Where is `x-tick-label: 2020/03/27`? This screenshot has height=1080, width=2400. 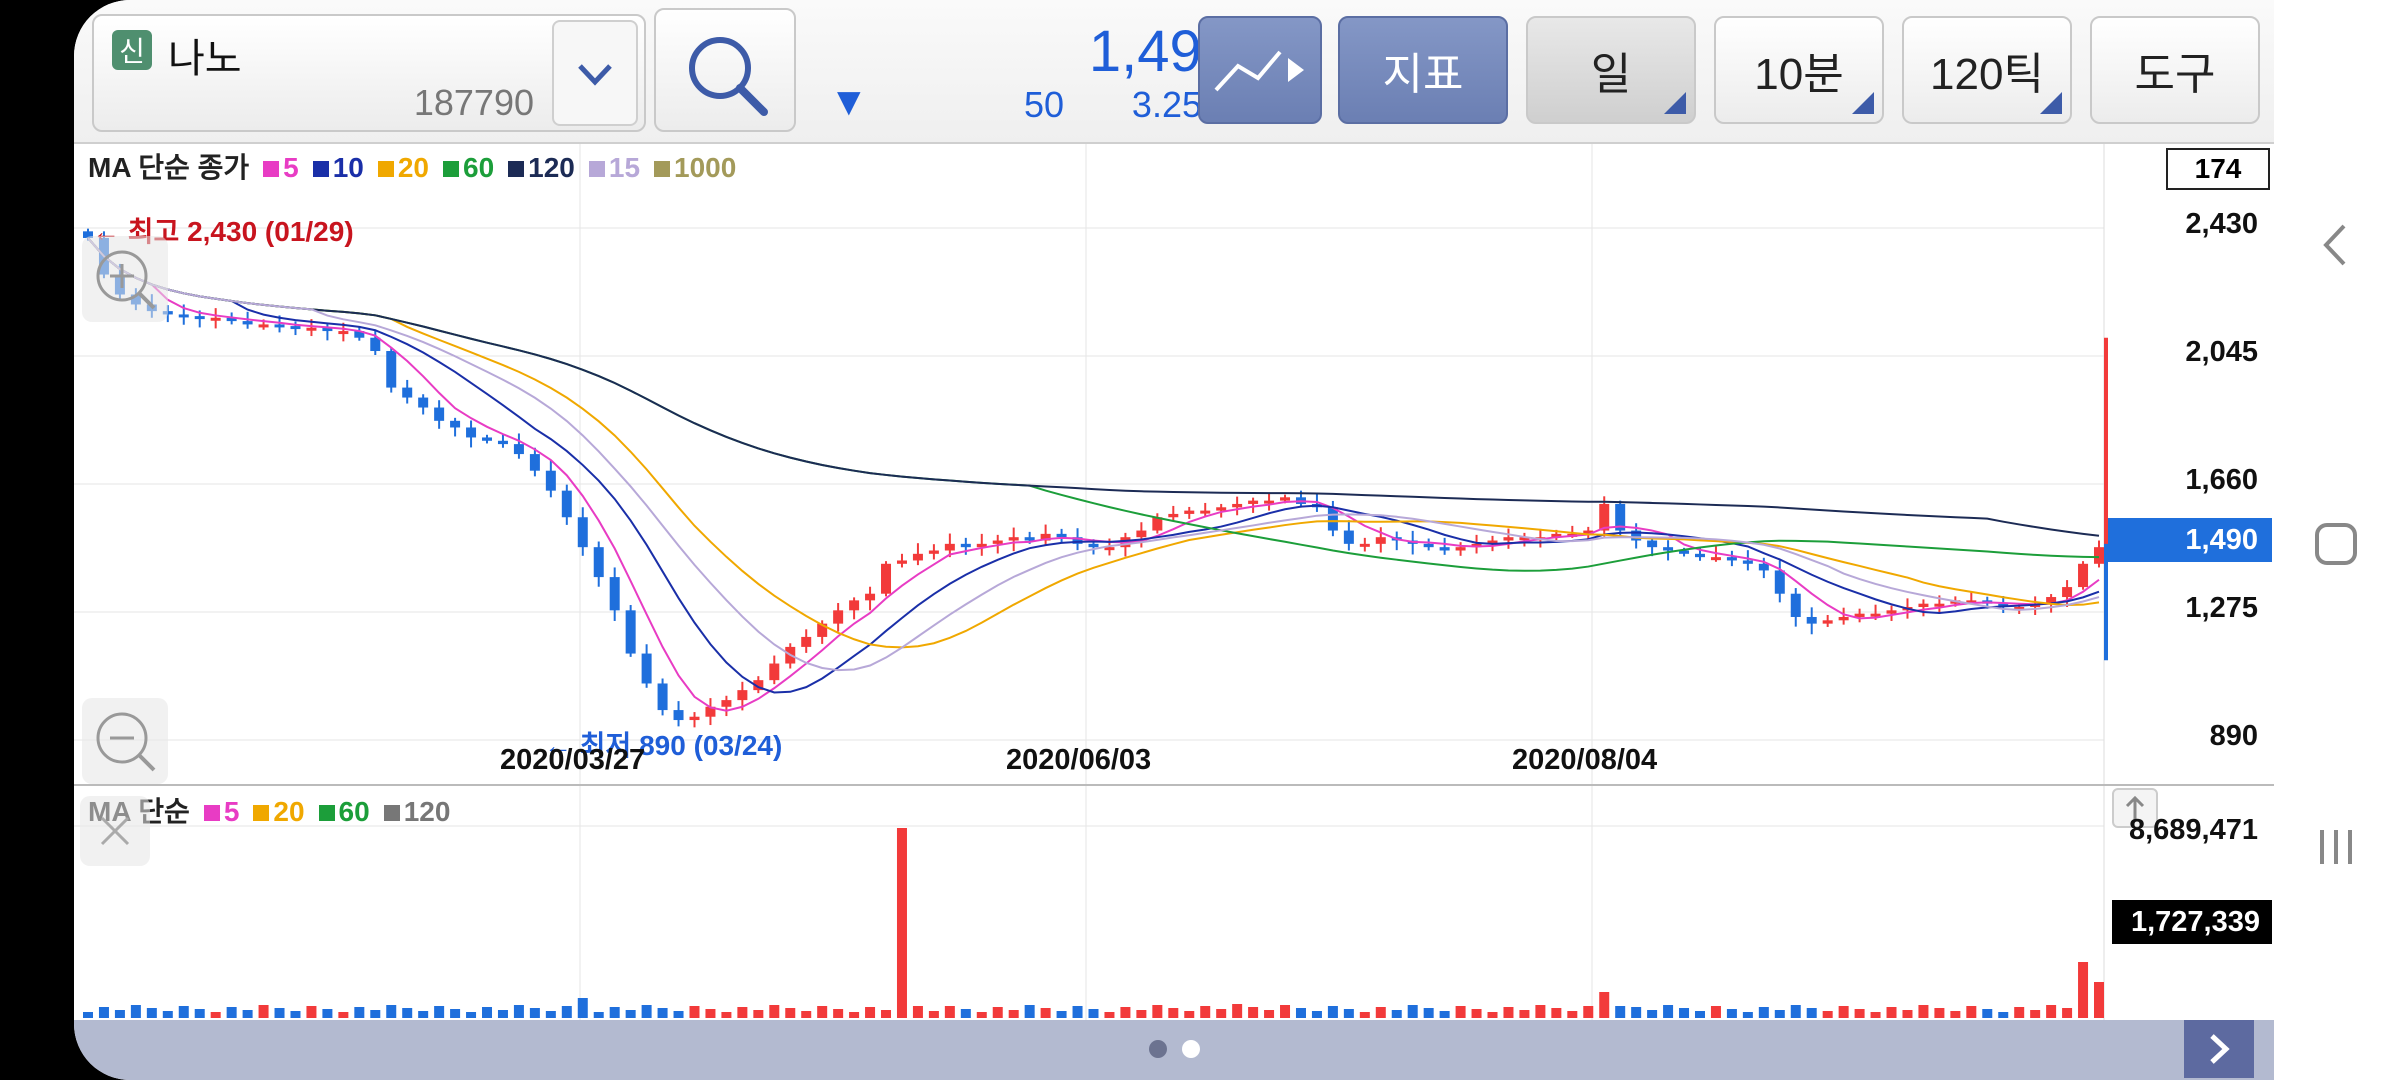
x-tick-label: 2020/03/27 is located at coordinates (573, 760).